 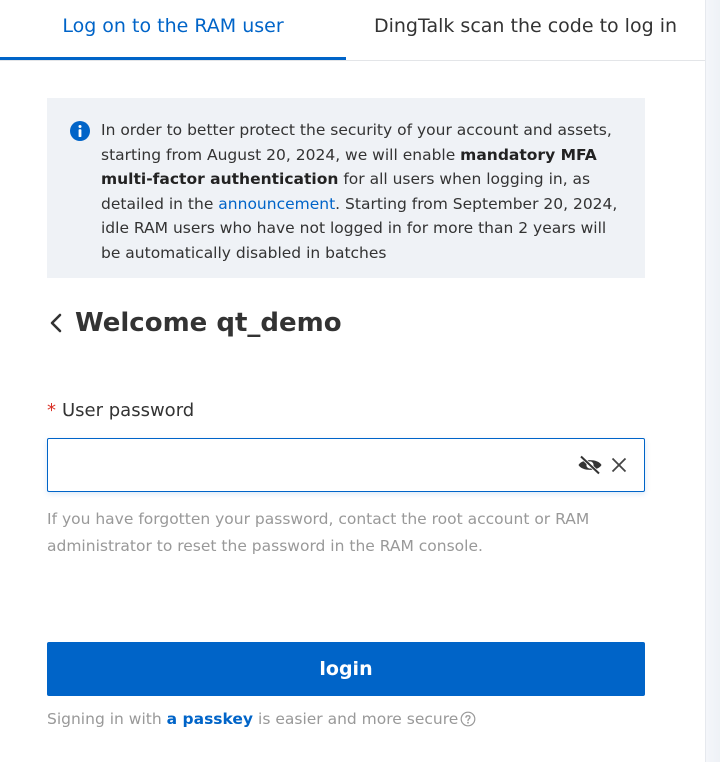 What do you see at coordinates (590, 465) in the screenshot?
I see `eye-slash-icon` at bounding box center [590, 465].